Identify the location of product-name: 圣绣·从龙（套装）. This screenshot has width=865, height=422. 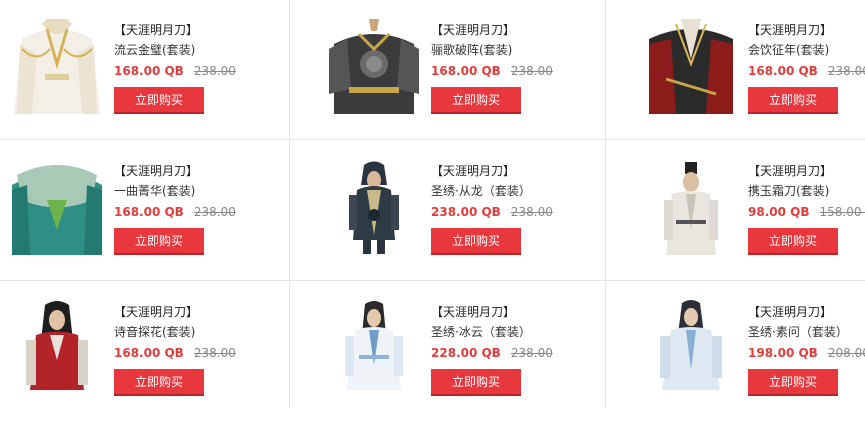
(531, 192).